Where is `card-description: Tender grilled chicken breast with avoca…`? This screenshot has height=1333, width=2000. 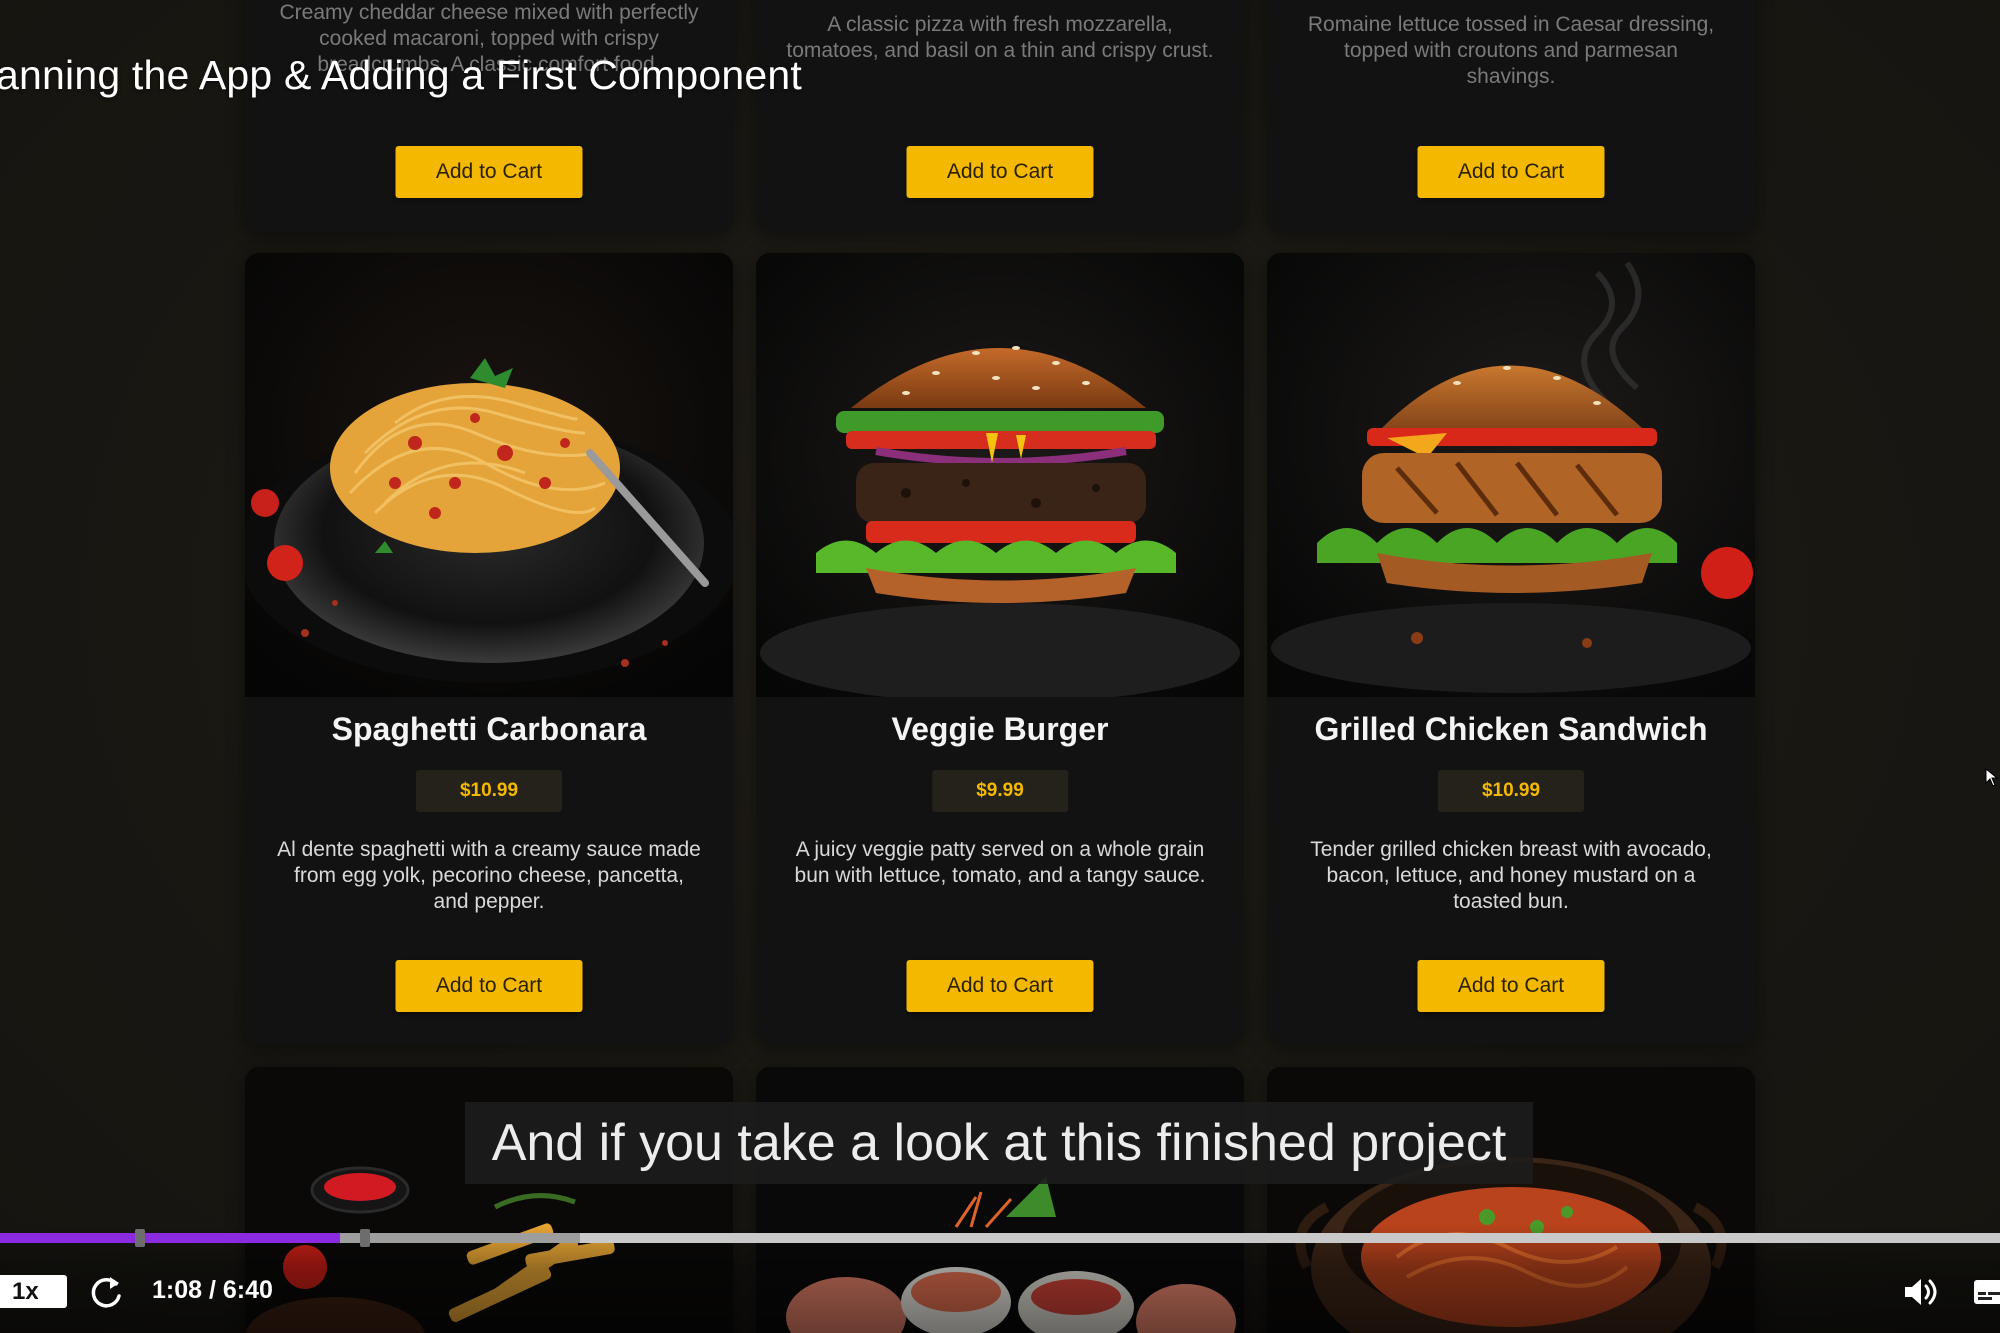 card-description: Tender grilled chicken breast with avoca… is located at coordinates (1511, 875).